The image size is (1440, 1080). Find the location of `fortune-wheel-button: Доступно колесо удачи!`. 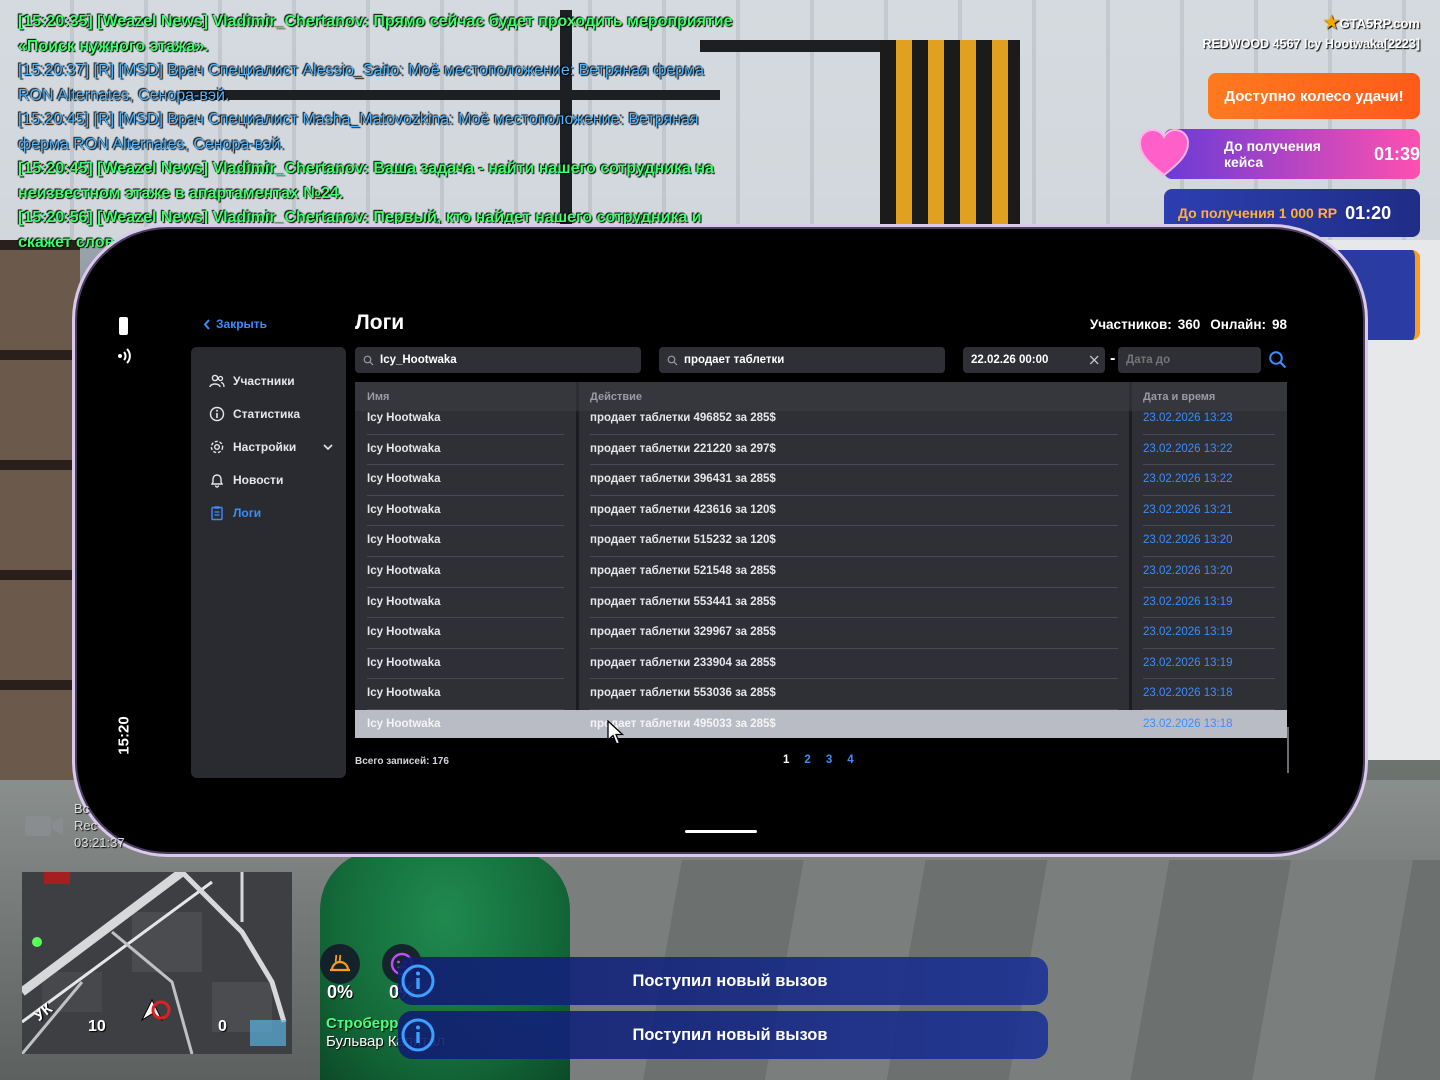

fortune-wheel-button: Доступно колесо удачи! is located at coordinates (1314, 96).